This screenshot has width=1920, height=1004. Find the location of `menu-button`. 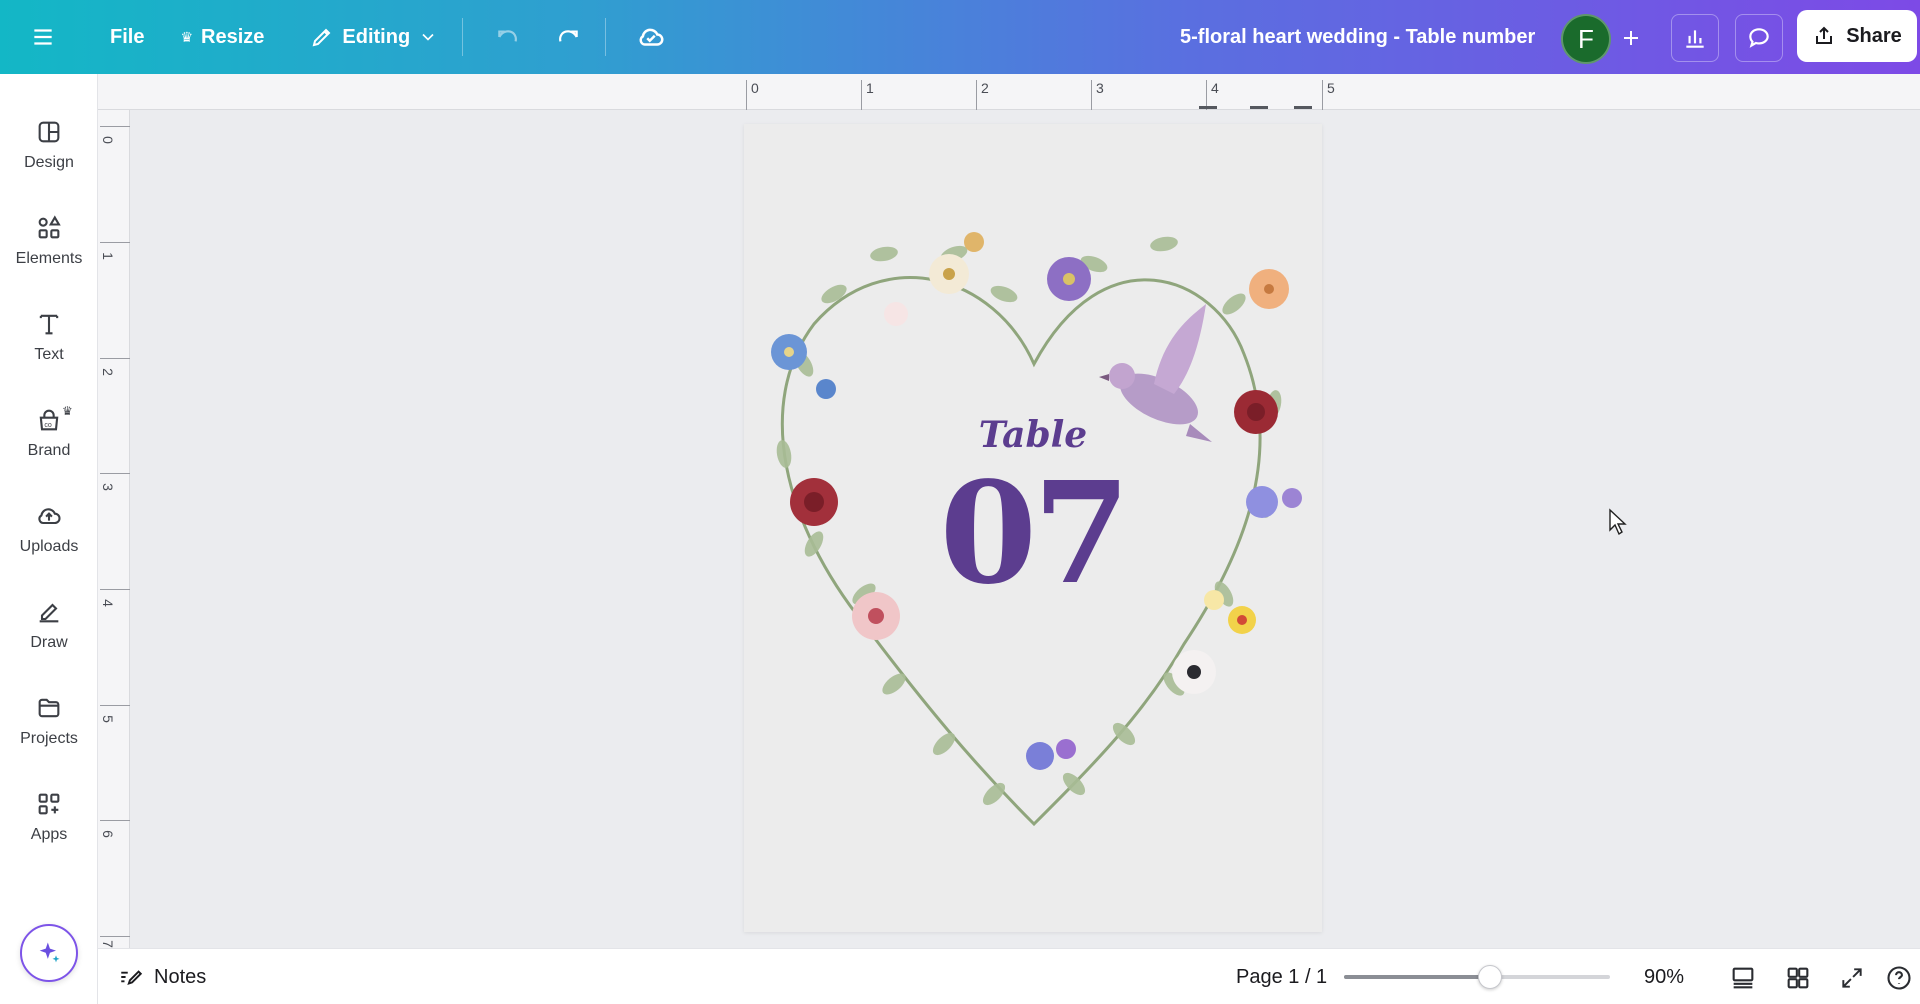

menu-button is located at coordinates (43, 37).